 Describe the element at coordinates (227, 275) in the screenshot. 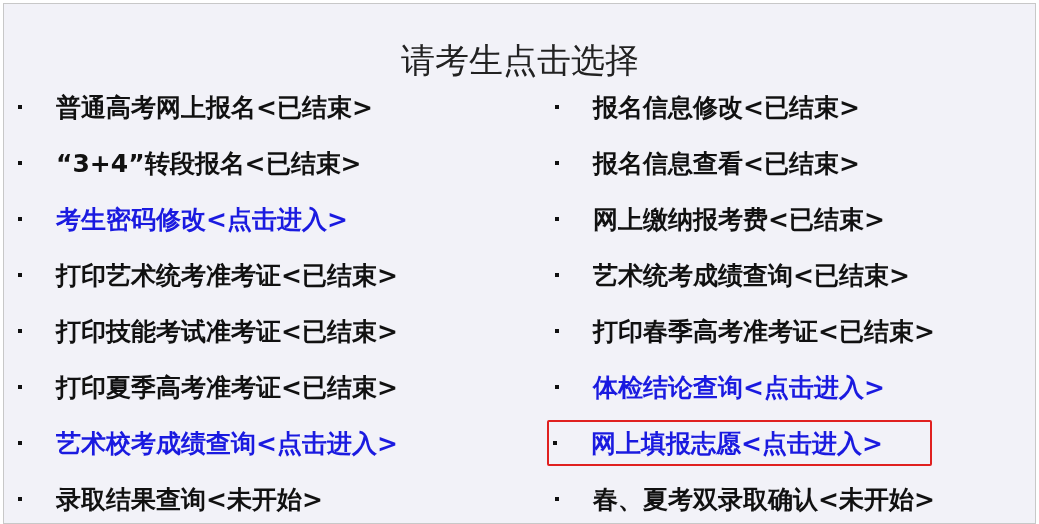

I see `menu-item-text: 打印艺术统考准考证<已结束>` at that location.